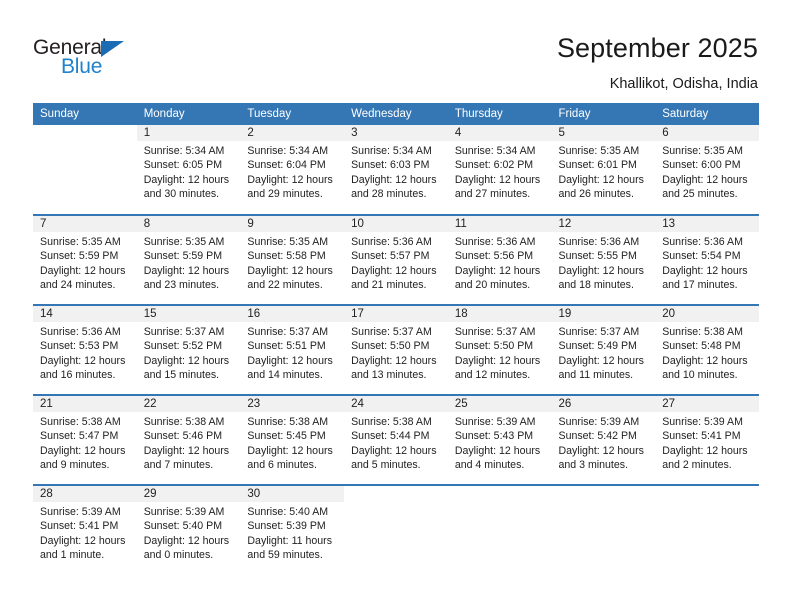 The image size is (792, 612). I want to click on day-detail-sunrise: Sunrise: 5:39 AM, so click(495, 422).